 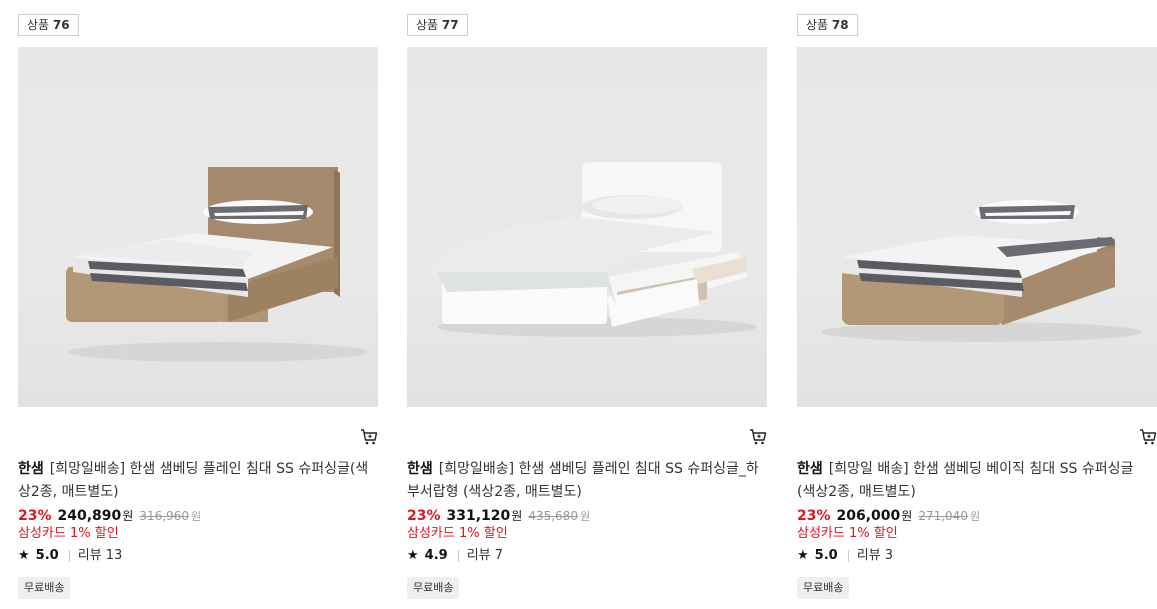 I want to click on sale-price: 206,000, so click(x=868, y=516).